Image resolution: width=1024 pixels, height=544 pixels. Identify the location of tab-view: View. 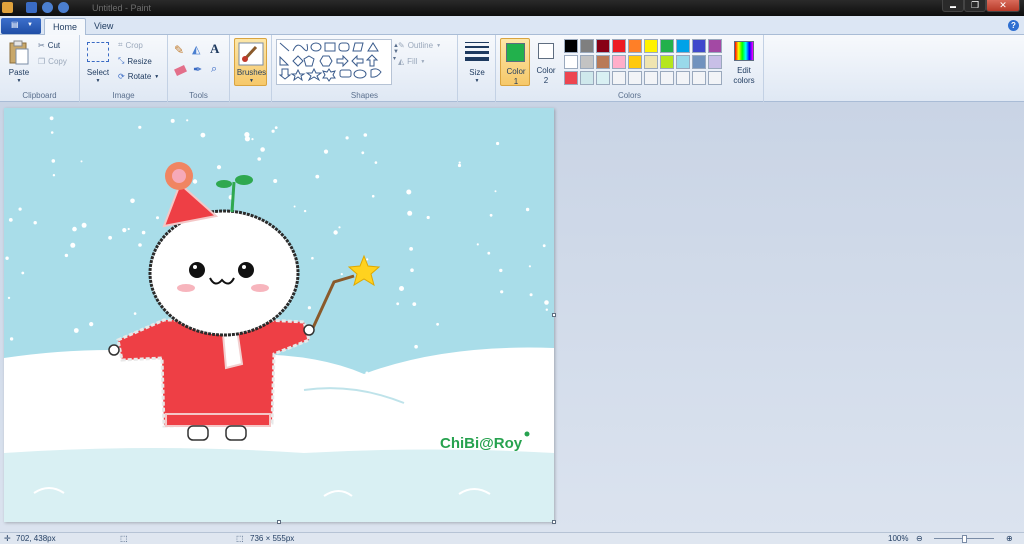
(103, 26).